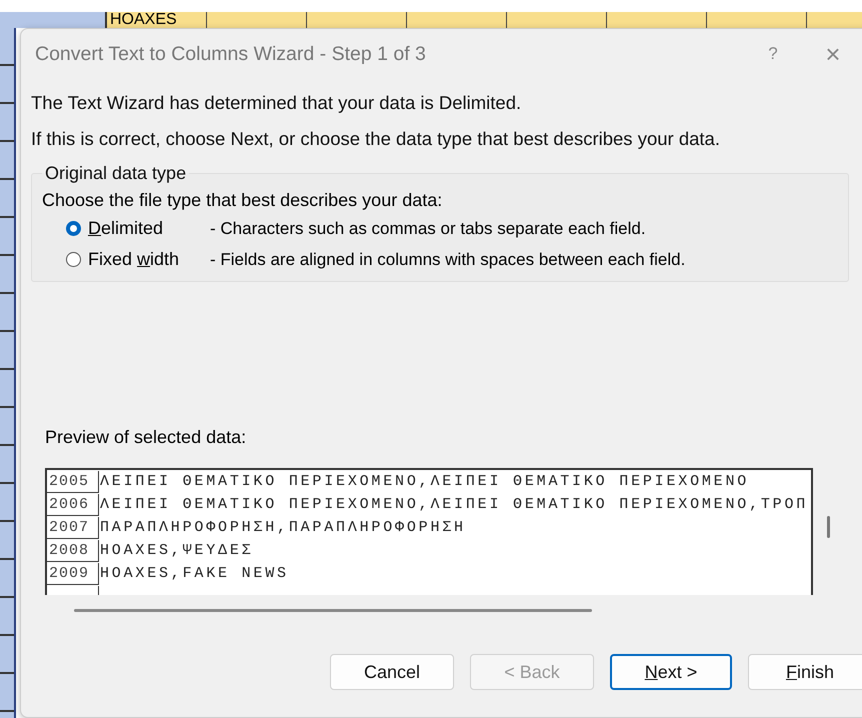 The width and height of the screenshot is (862, 718). What do you see at coordinates (73, 505) in the screenshot?
I see `line-number: 2006` at bounding box center [73, 505].